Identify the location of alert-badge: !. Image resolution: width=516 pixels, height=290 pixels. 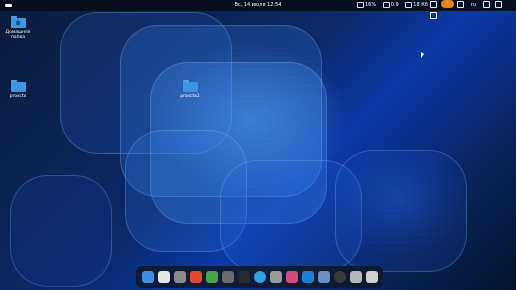
(447, 4).